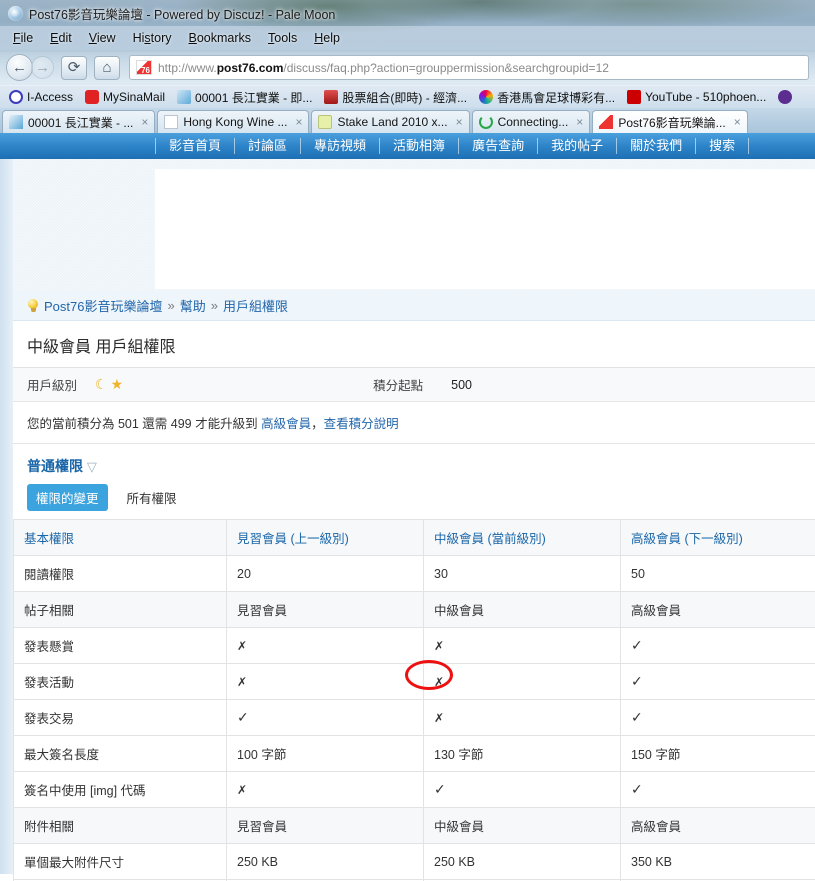 The image size is (815, 881). Describe the element at coordinates (41, 97) in the screenshot. I see `bookmark-i-access: I-Access` at that location.